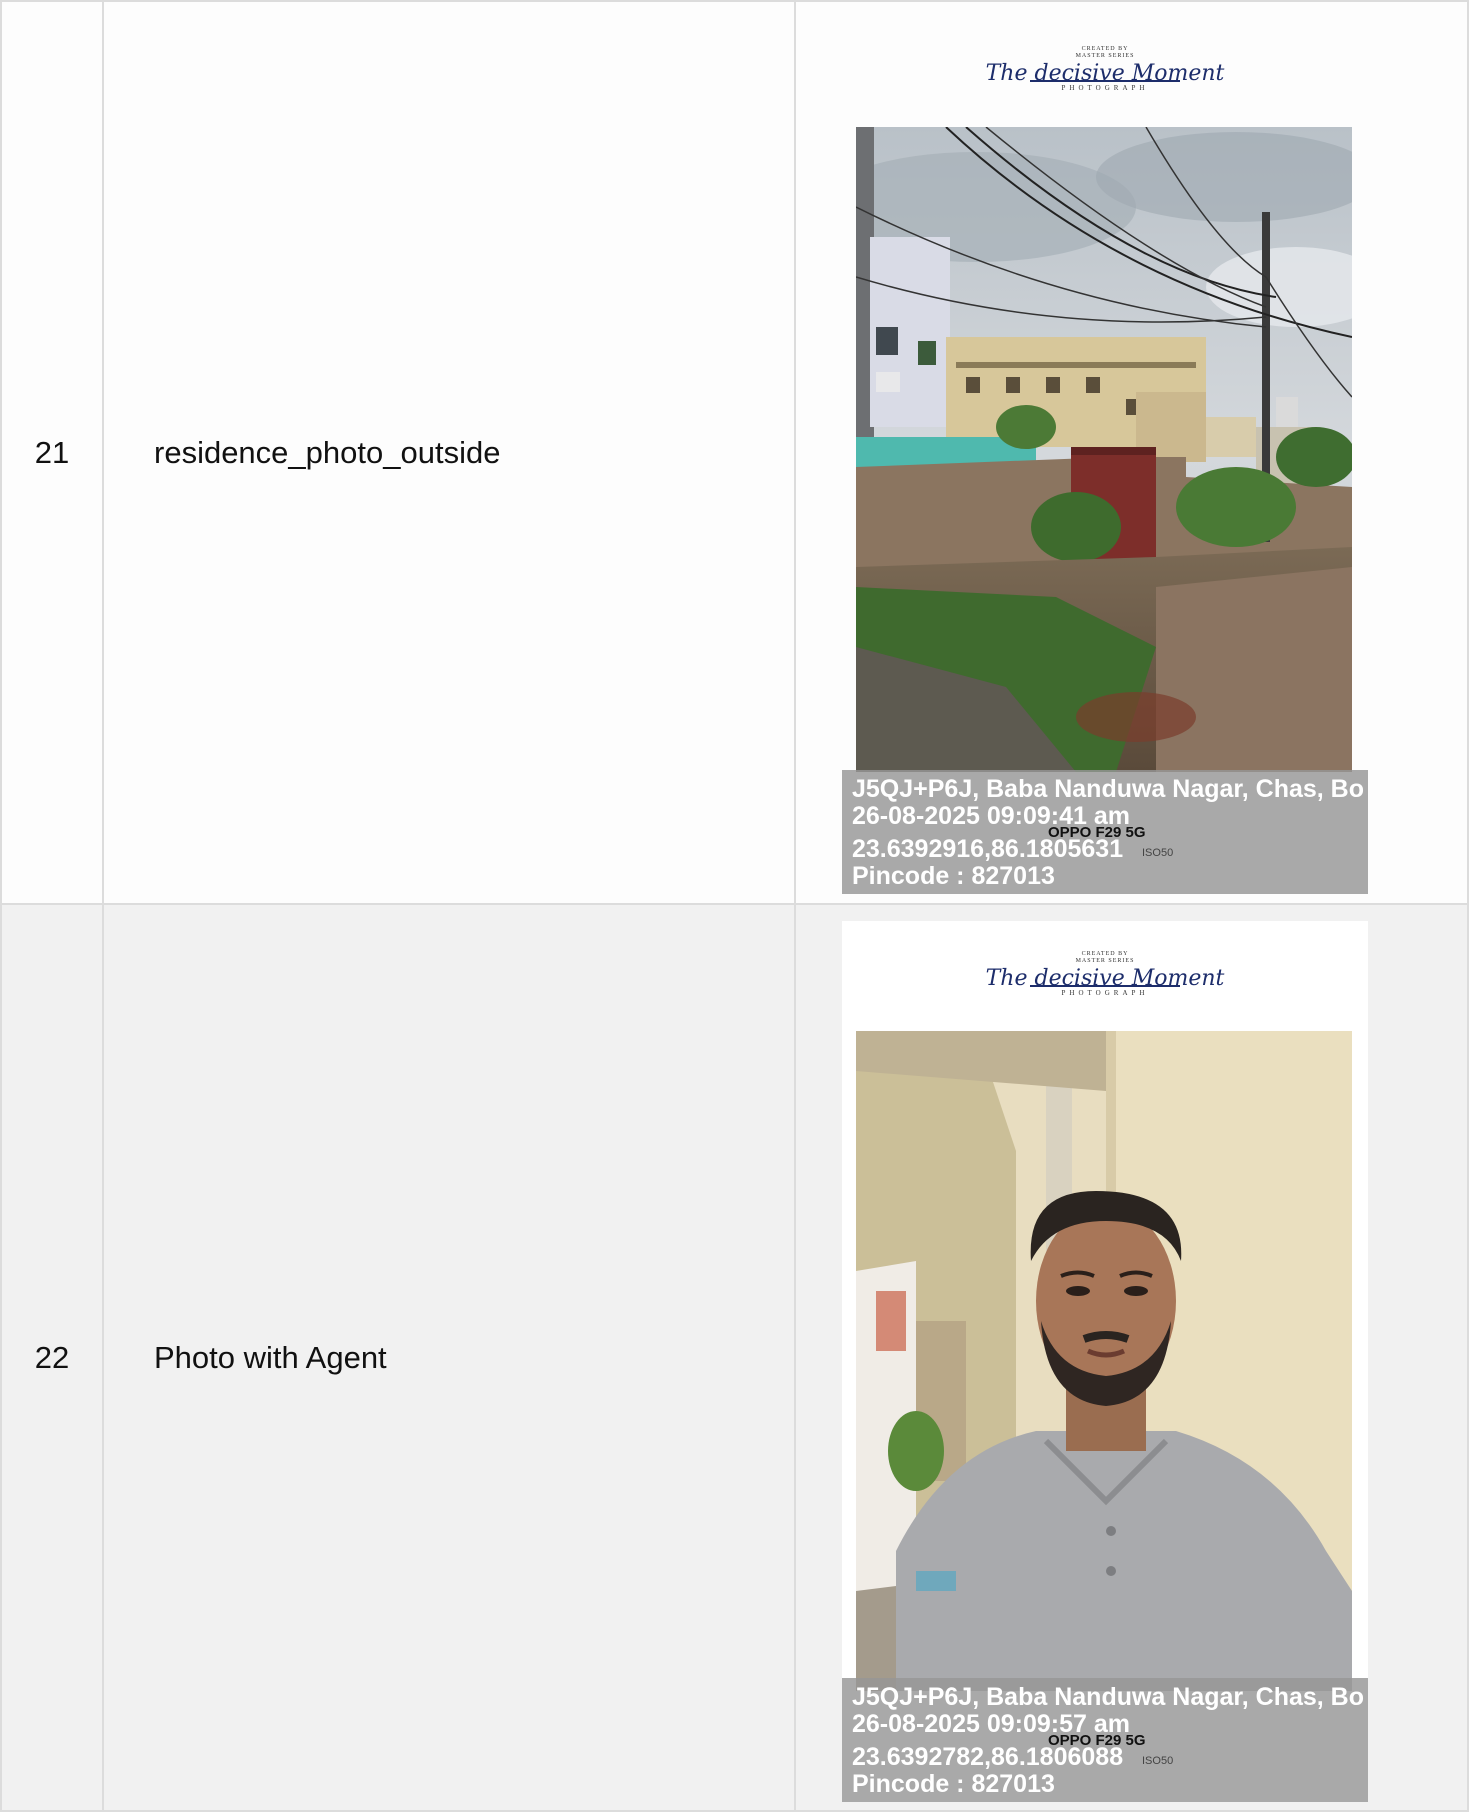 The width and height of the screenshot is (1469, 1812). I want to click on row-number: 21, so click(52, 452).